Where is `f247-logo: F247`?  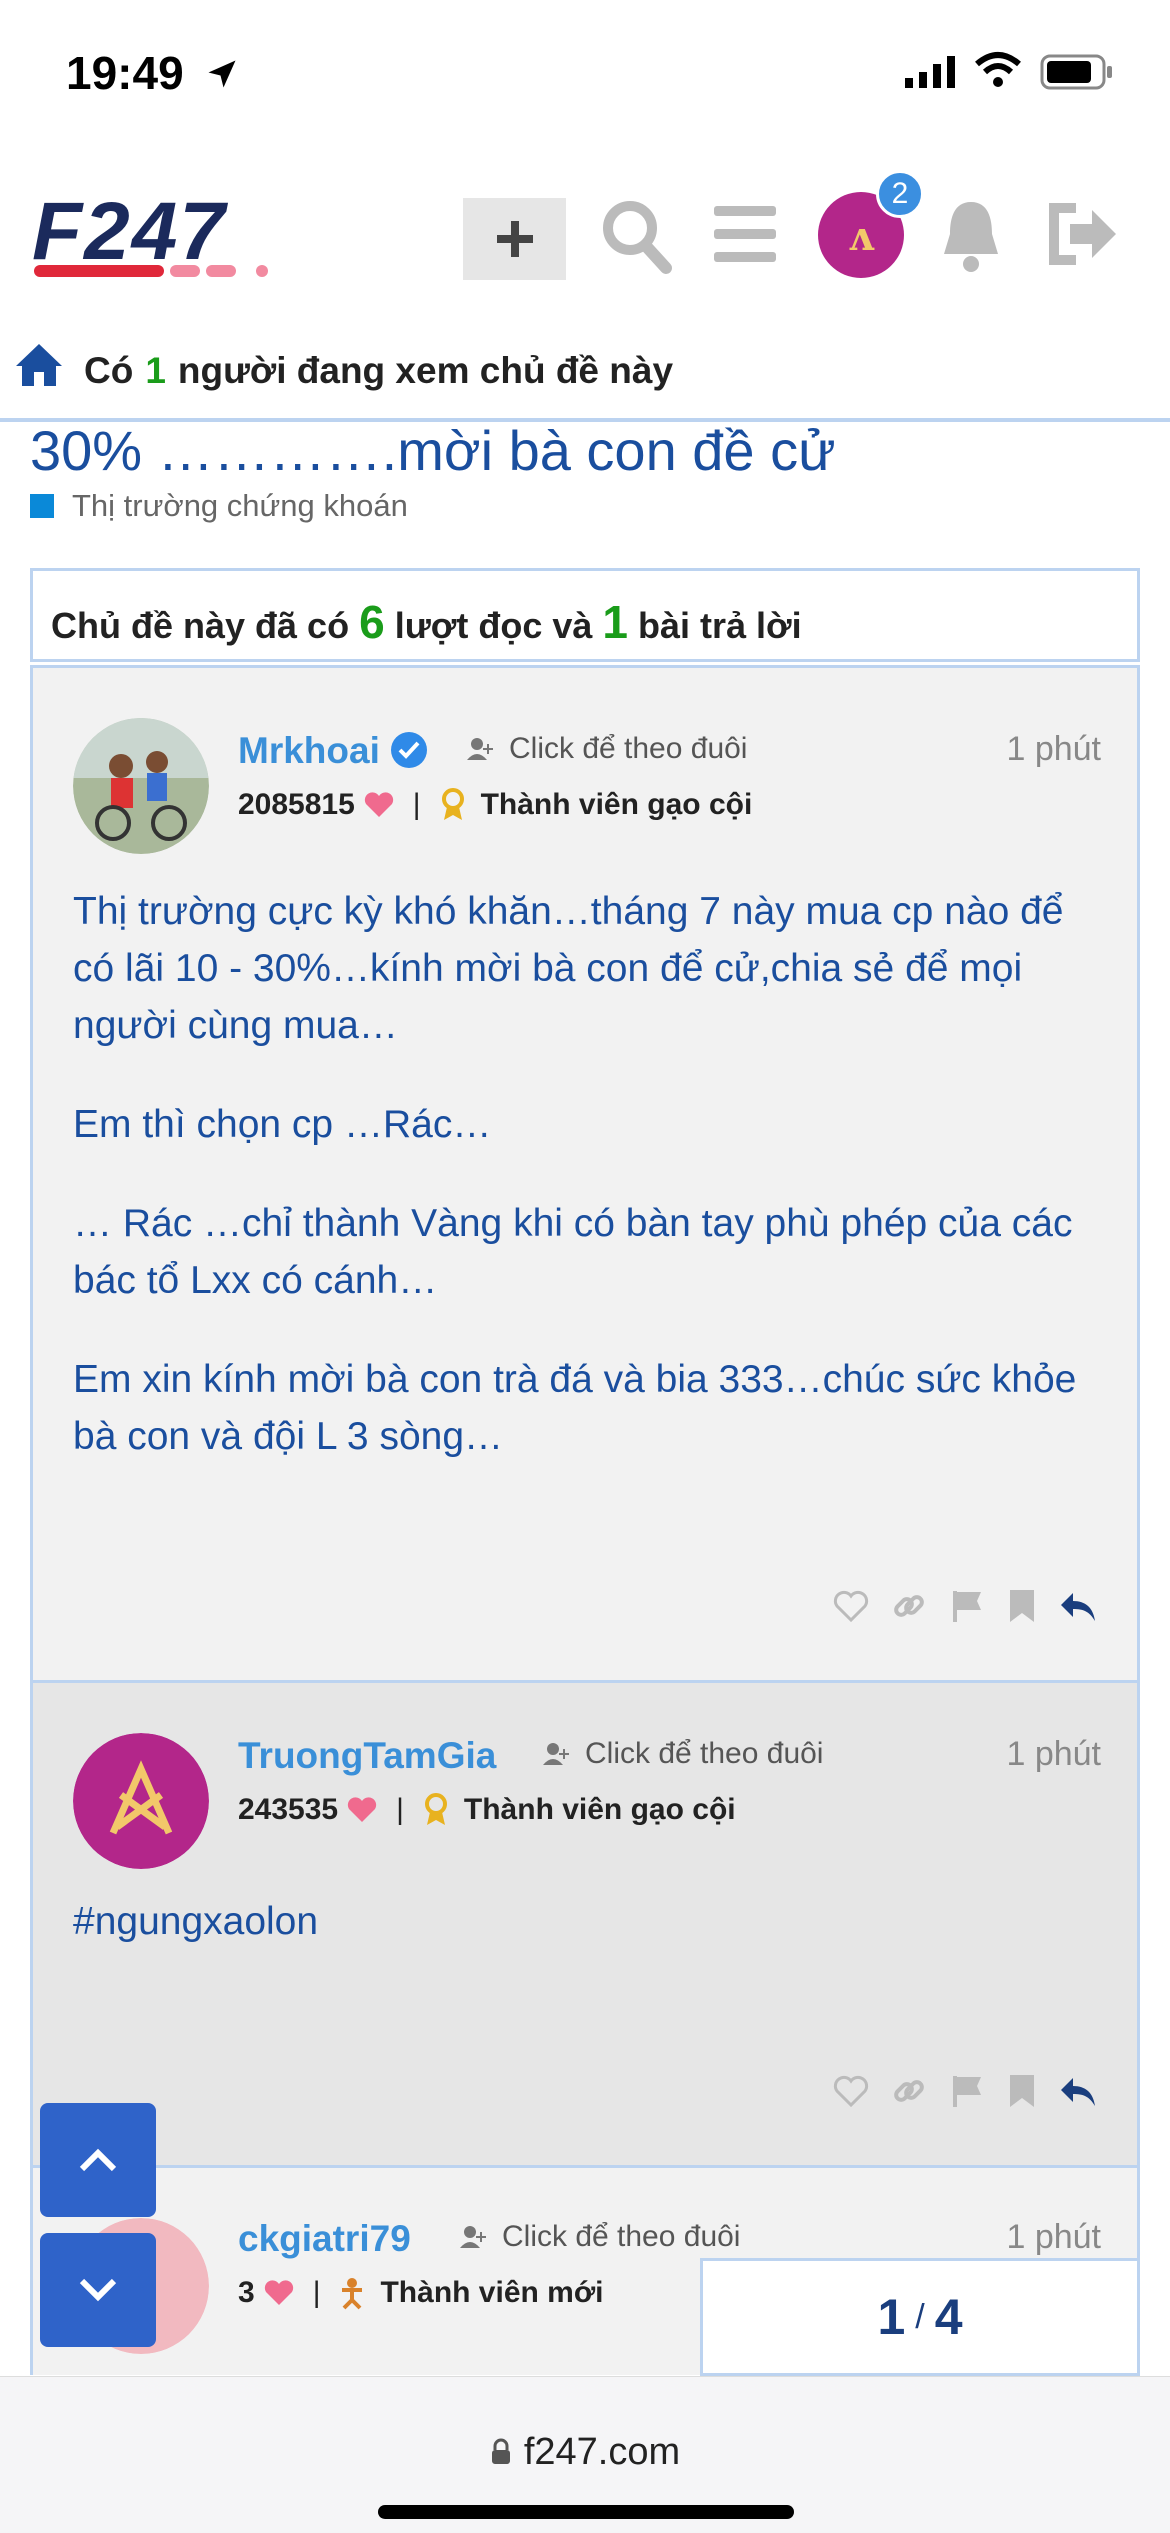 f247-logo: F247 is located at coordinates (180, 240).